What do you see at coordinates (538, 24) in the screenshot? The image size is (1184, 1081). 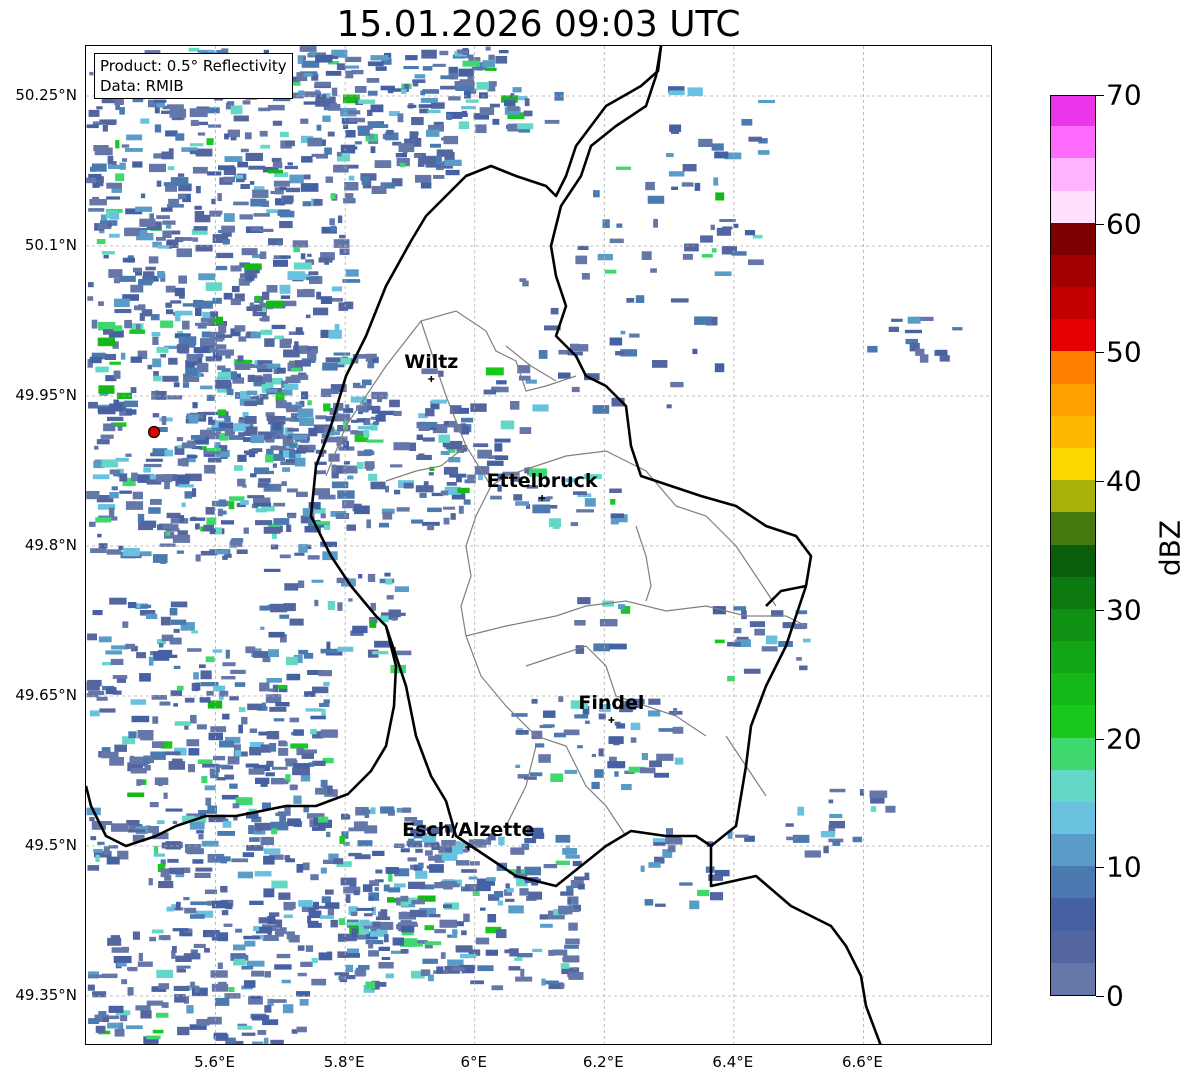 I see `map-title: 15.01.2026 09:03 UTC` at bounding box center [538, 24].